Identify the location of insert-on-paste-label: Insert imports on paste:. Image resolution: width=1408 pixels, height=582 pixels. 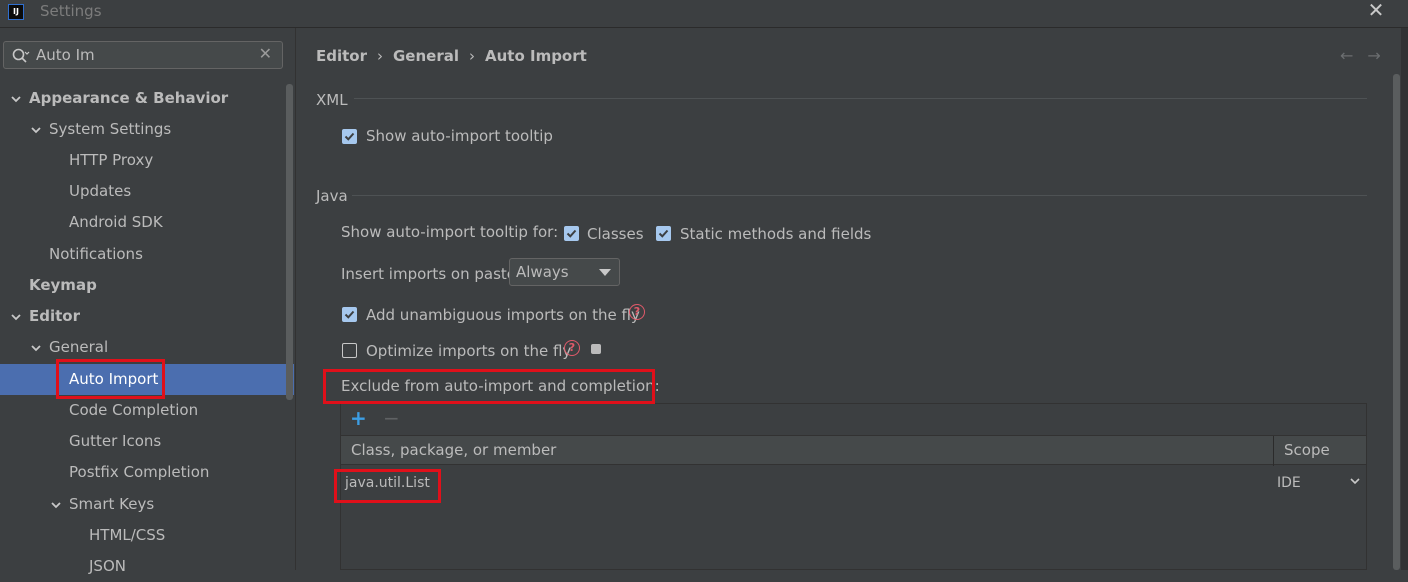
(431, 274).